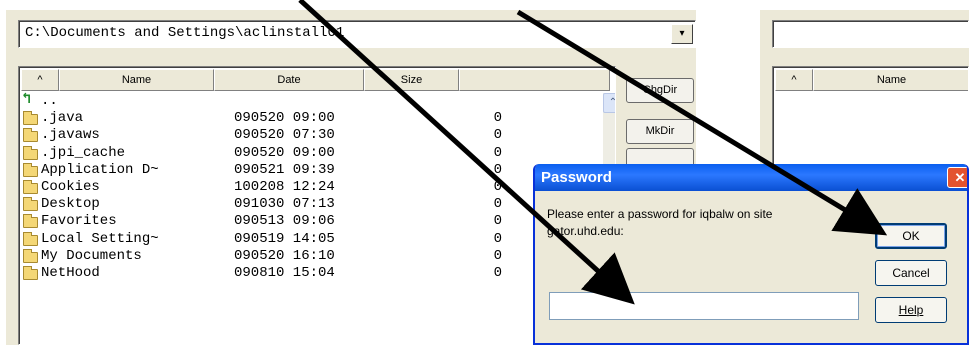  What do you see at coordinates (890, 80) in the screenshot?
I see `remote-name-column-header: Name` at bounding box center [890, 80].